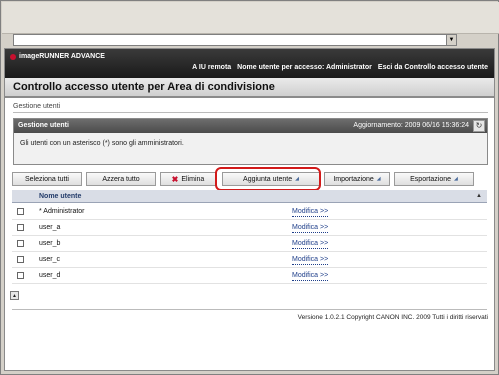  What do you see at coordinates (249, 228) in the screenshot?
I see `table-row: user_a Modifica >>` at bounding box center [249, 228].